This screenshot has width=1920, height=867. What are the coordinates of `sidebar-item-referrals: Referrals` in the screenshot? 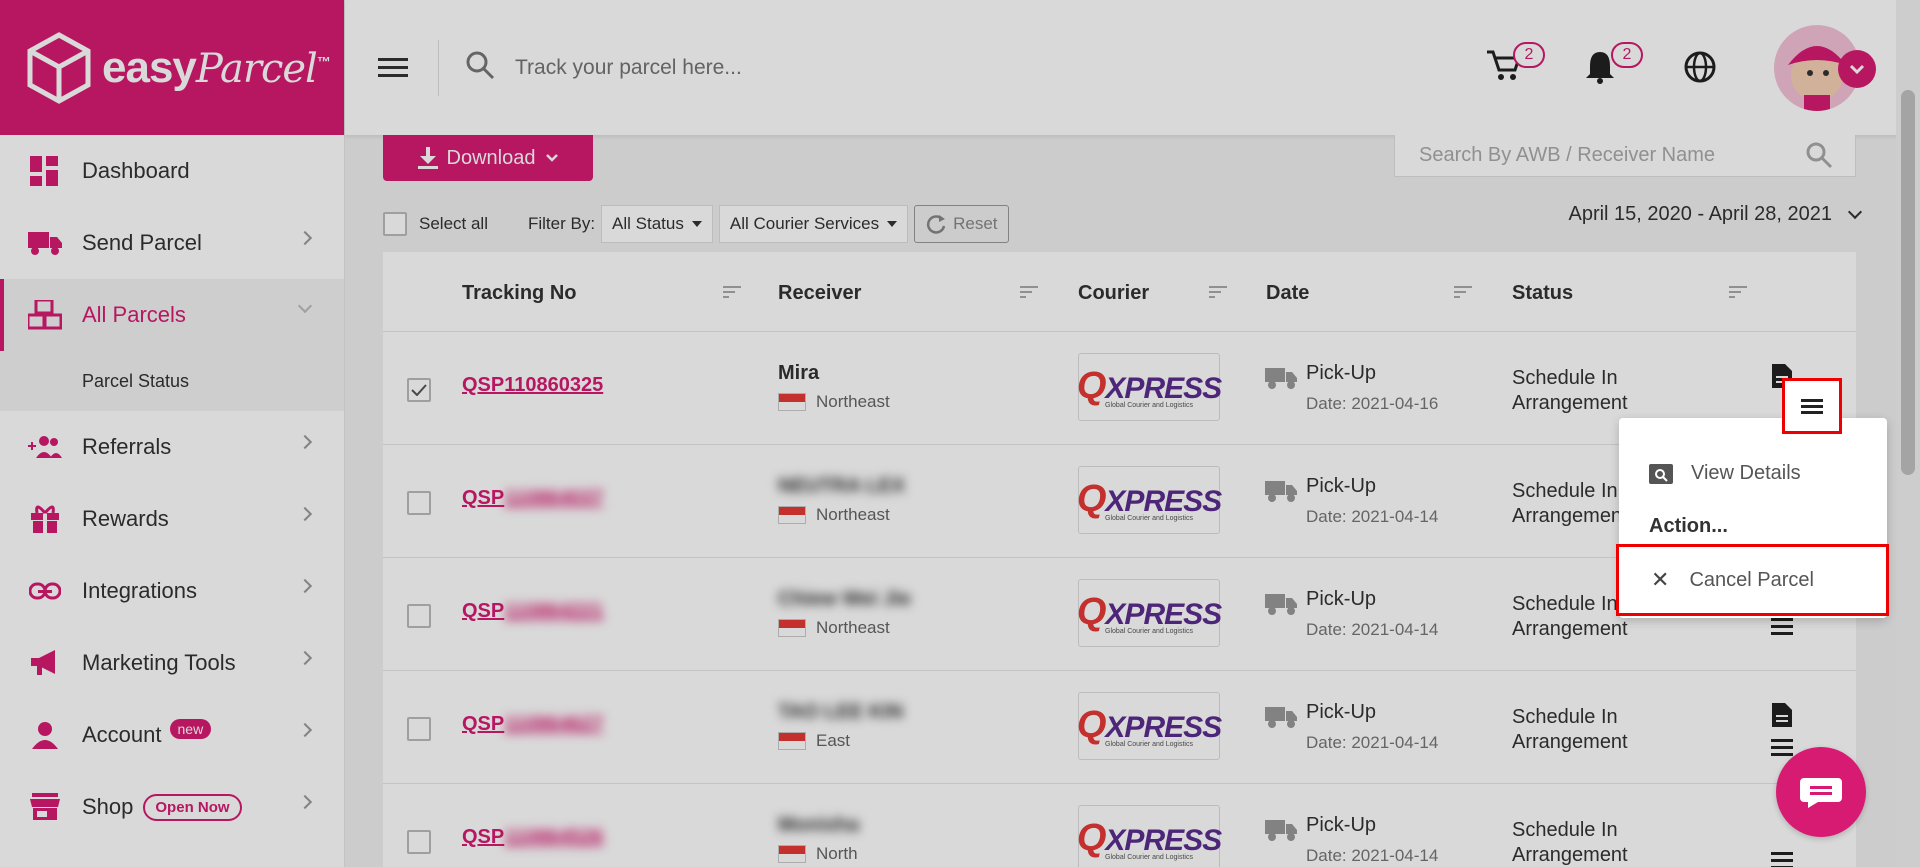 It's located at (172, 447).